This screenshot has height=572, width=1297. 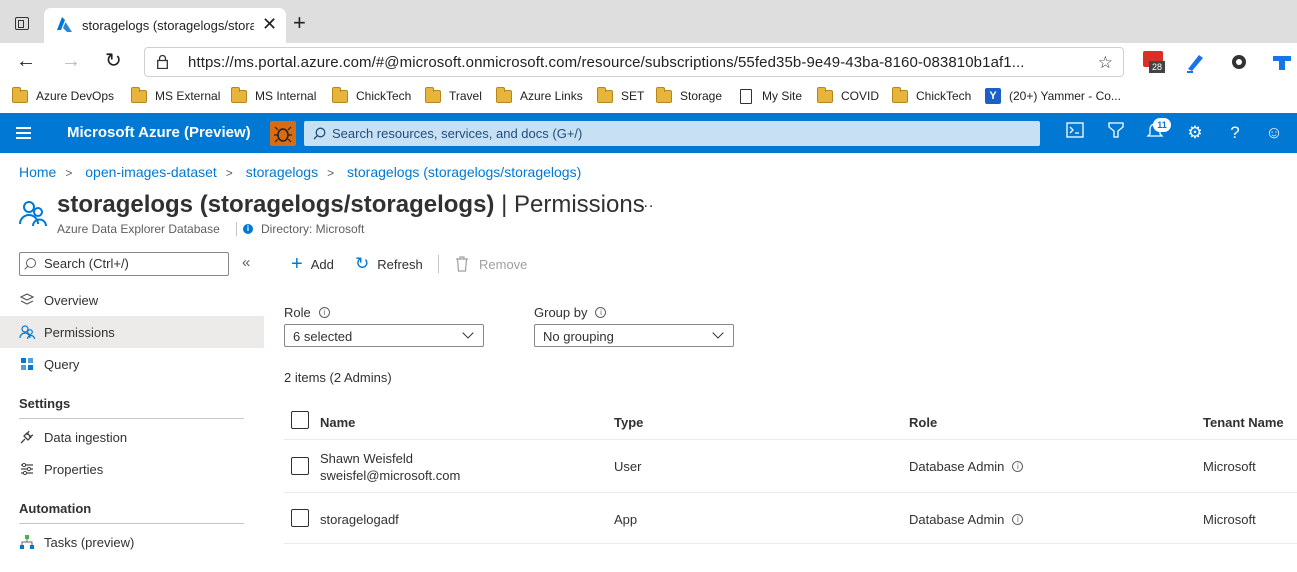 What do you see at coordinates (628, 422) in the screenshot?
I see `column-header-type: Type` at bounding box center [628, 422].